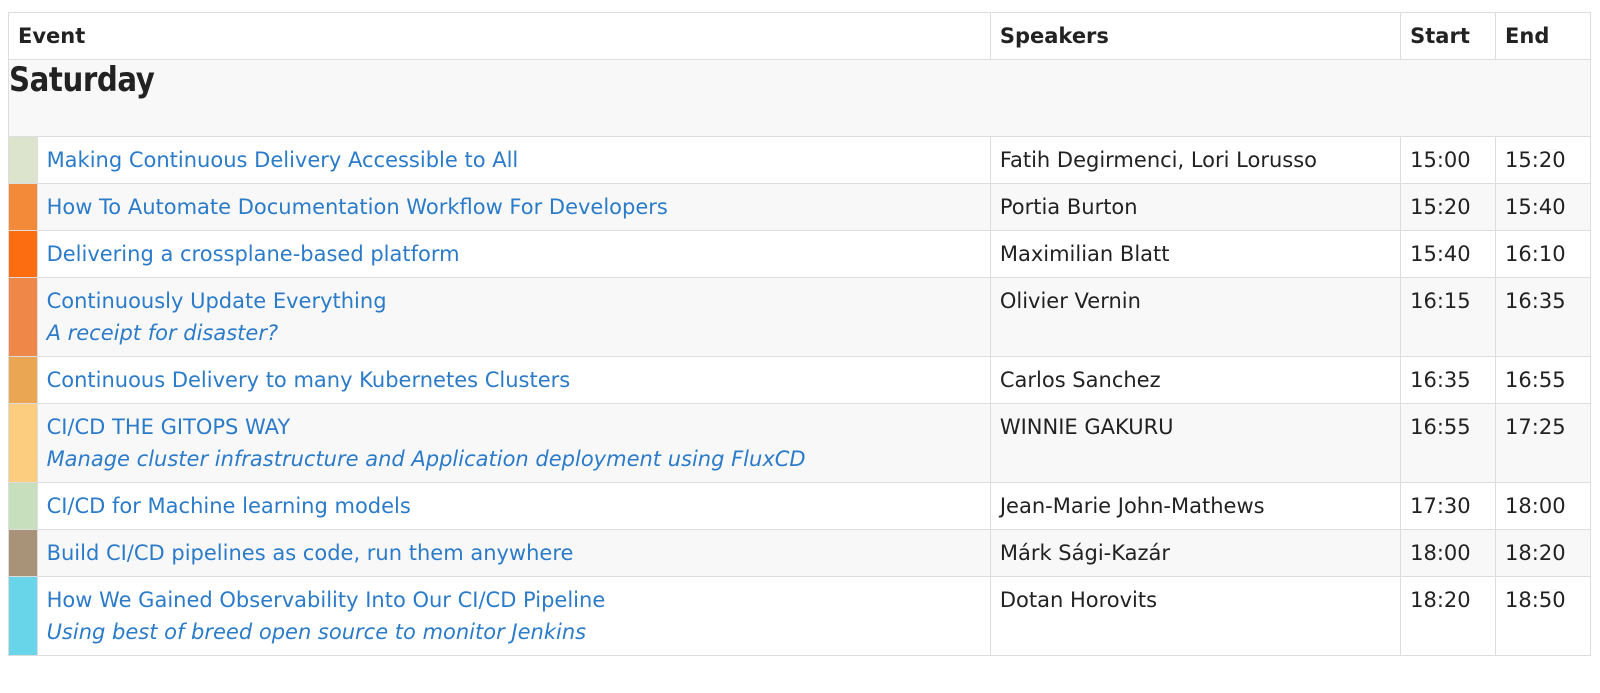 This screenshot has width=1600, height=693. What do you see at coordinates (1195, 380) in the screenshot?
I see `speakers-cell: Carlos Sanchez` at bounding box center [1195, 380].